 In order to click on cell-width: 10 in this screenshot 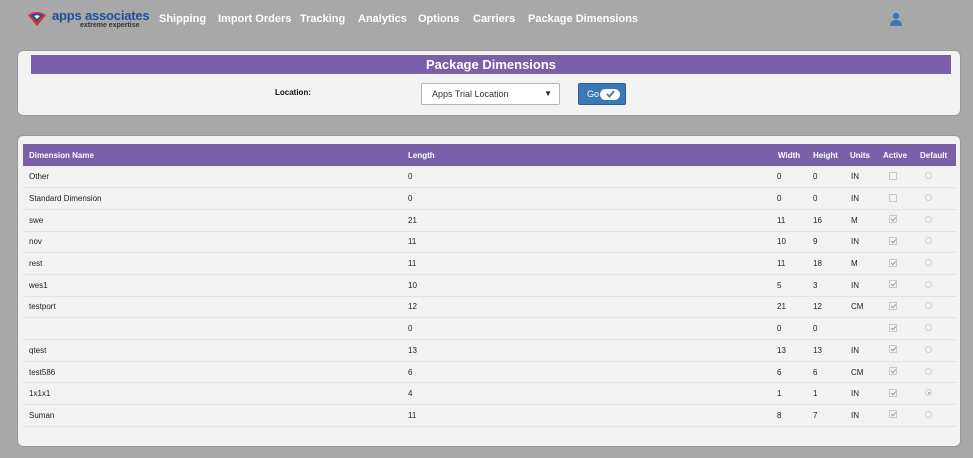, I will do `click(781, 242)`.